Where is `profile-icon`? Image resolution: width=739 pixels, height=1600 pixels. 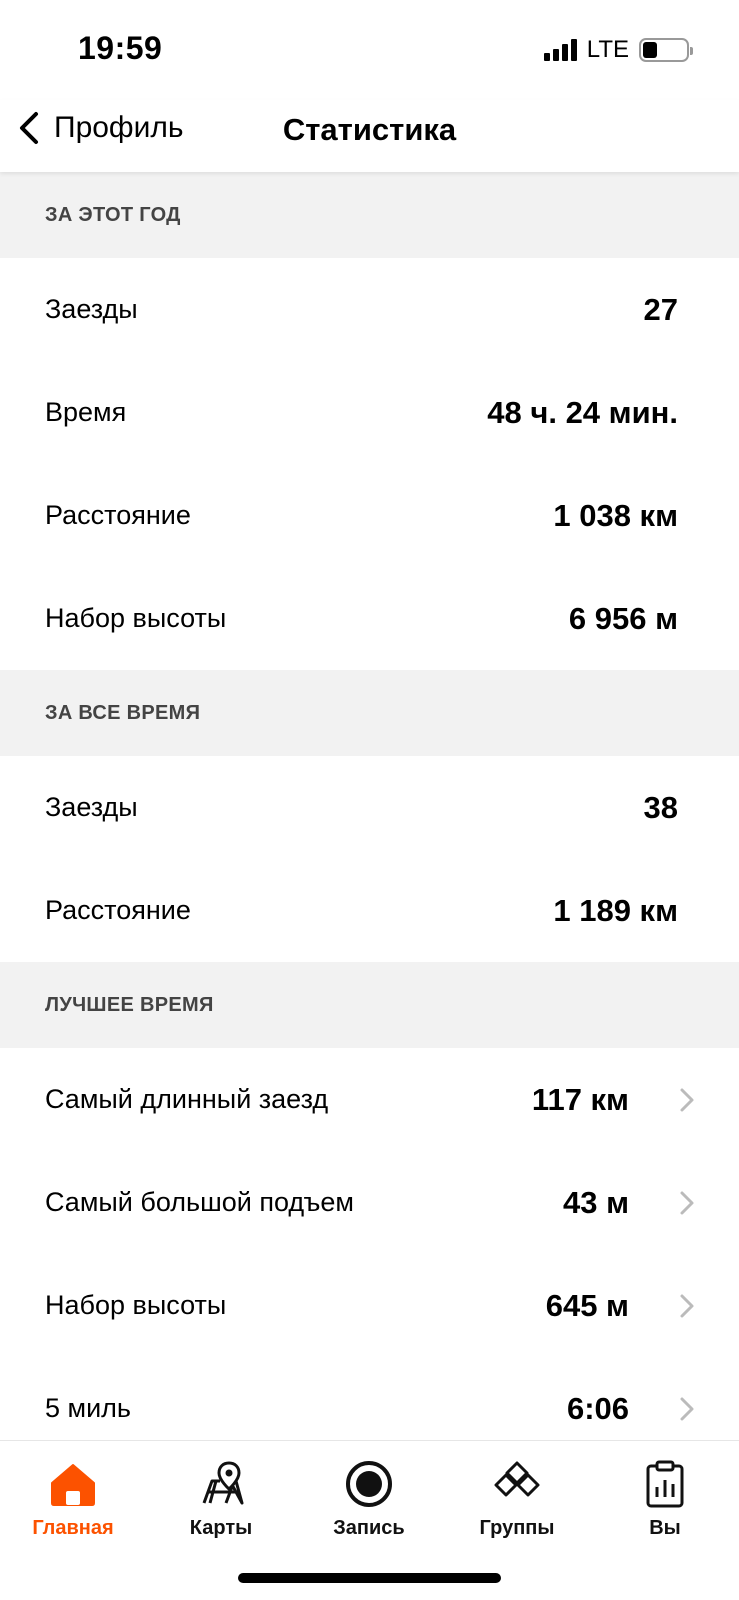 profile-icon is located at coordinates (665, 1484).